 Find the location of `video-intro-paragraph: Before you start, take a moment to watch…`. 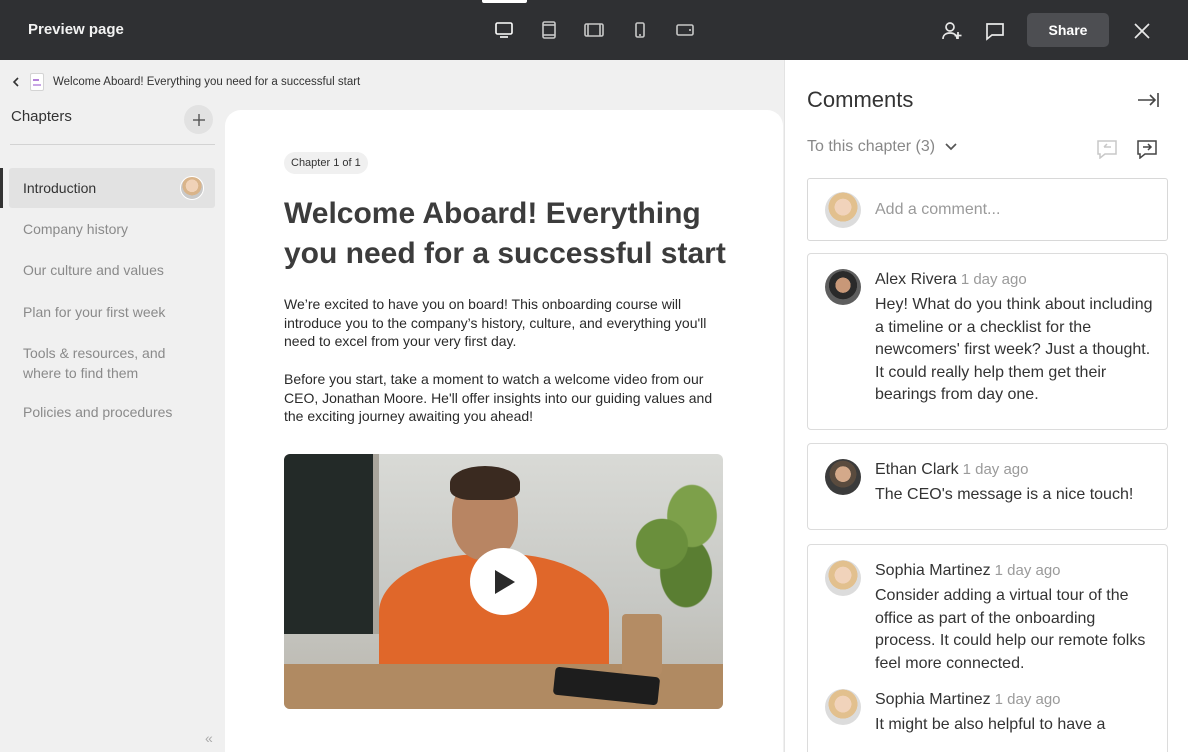

video-intro-paragraph: Before you start, take a moment to watch… is located at coordinates (498, 397).